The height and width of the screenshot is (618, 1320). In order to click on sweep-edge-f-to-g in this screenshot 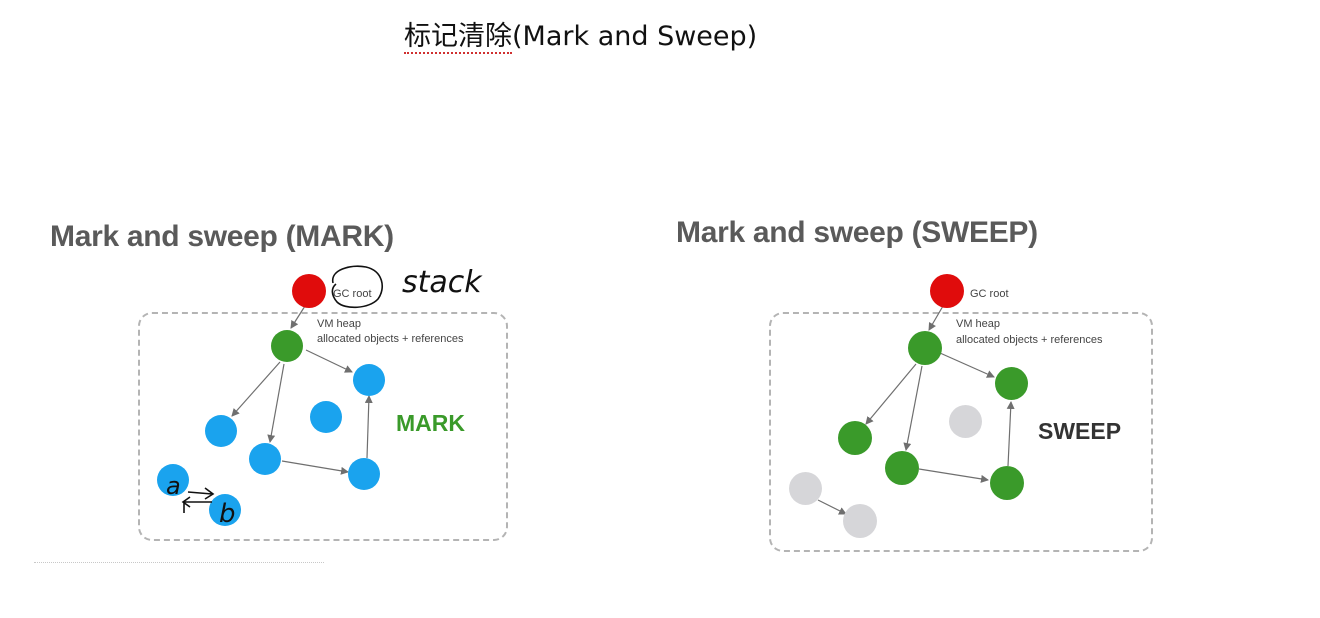, I will do `click(832, 507)`.